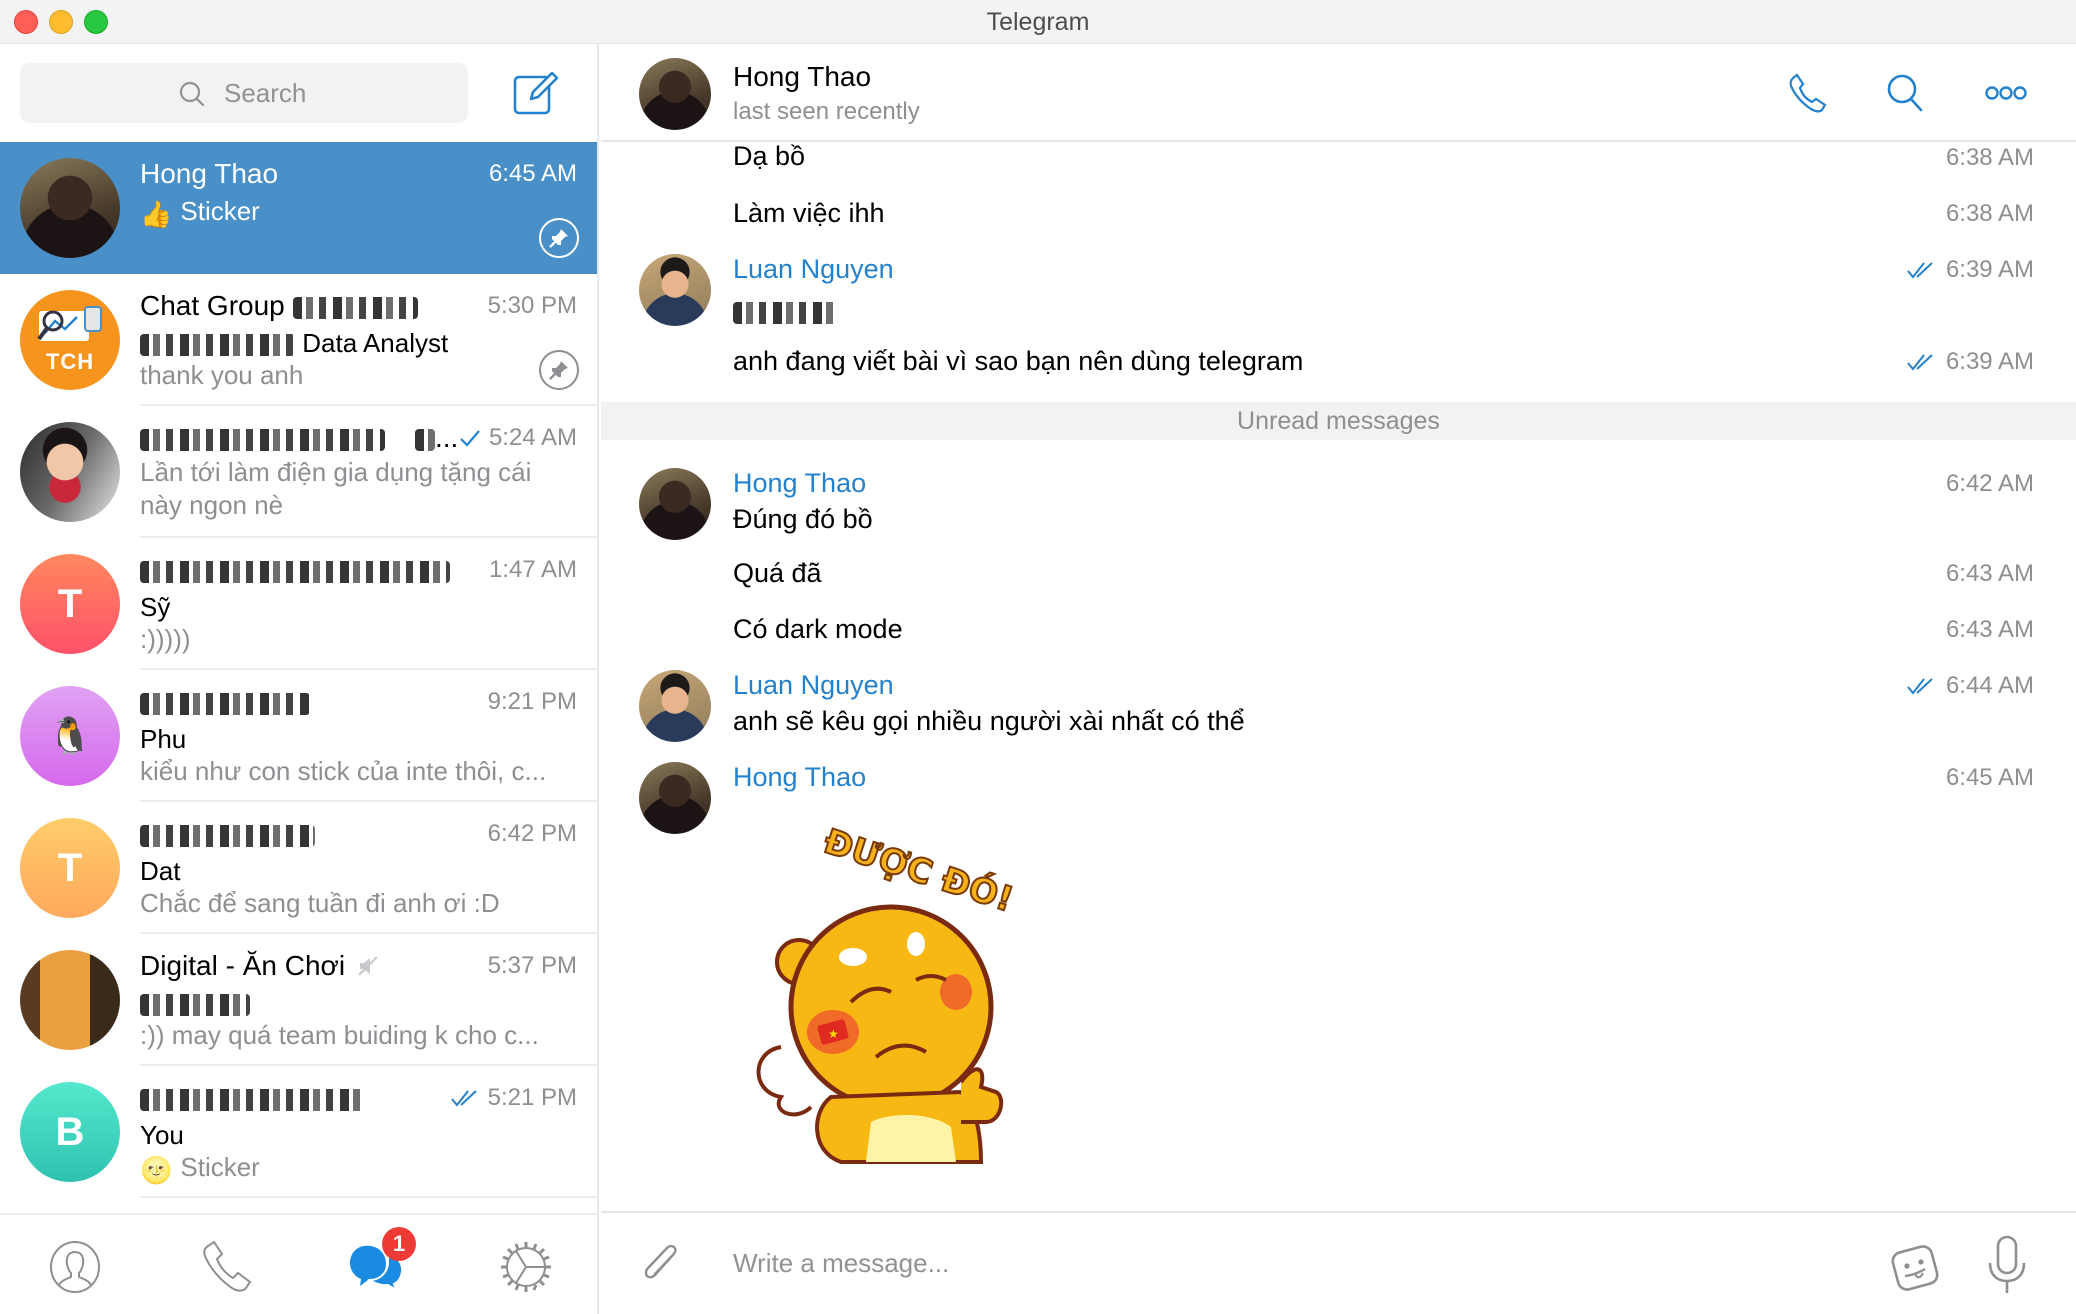  Describe the element at coordinates (532, 1097) in the screenshot. I see `time-text: 5:21 PM` at that location.